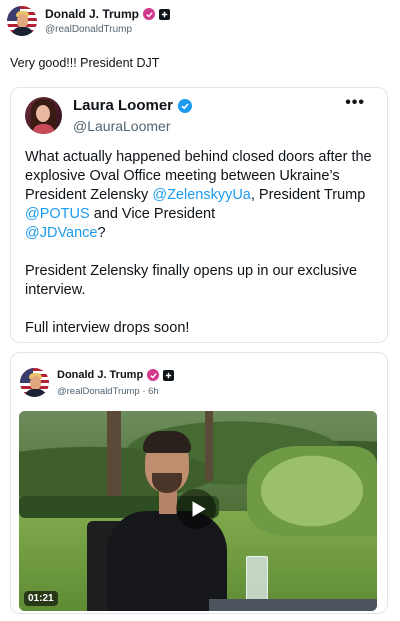  Describe the element at coordinates (97, 382) in the screenshot. I see `embedded-post-header: Donald J. Trump @realDonaldTrump · 6h` at that location.